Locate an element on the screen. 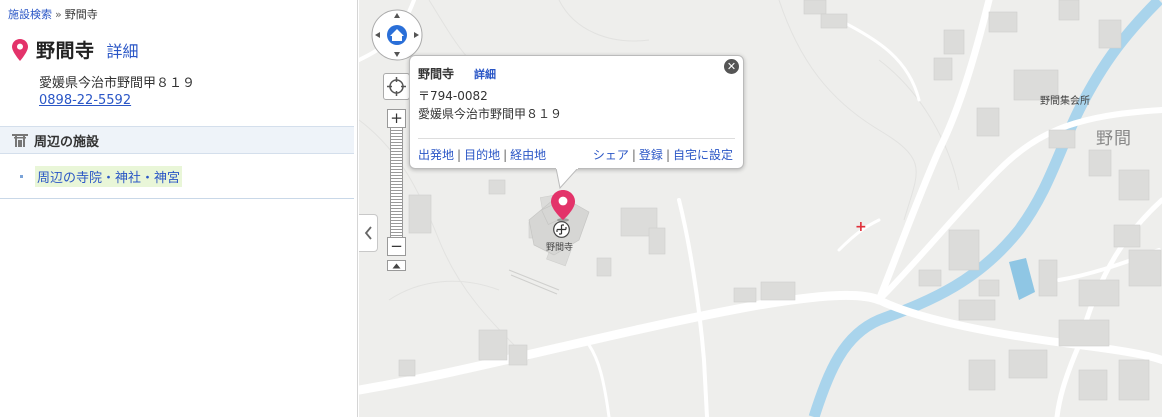  popup-action-links: シェア | 登録 | 自宅に設定 is located at coordinates (663, 154).